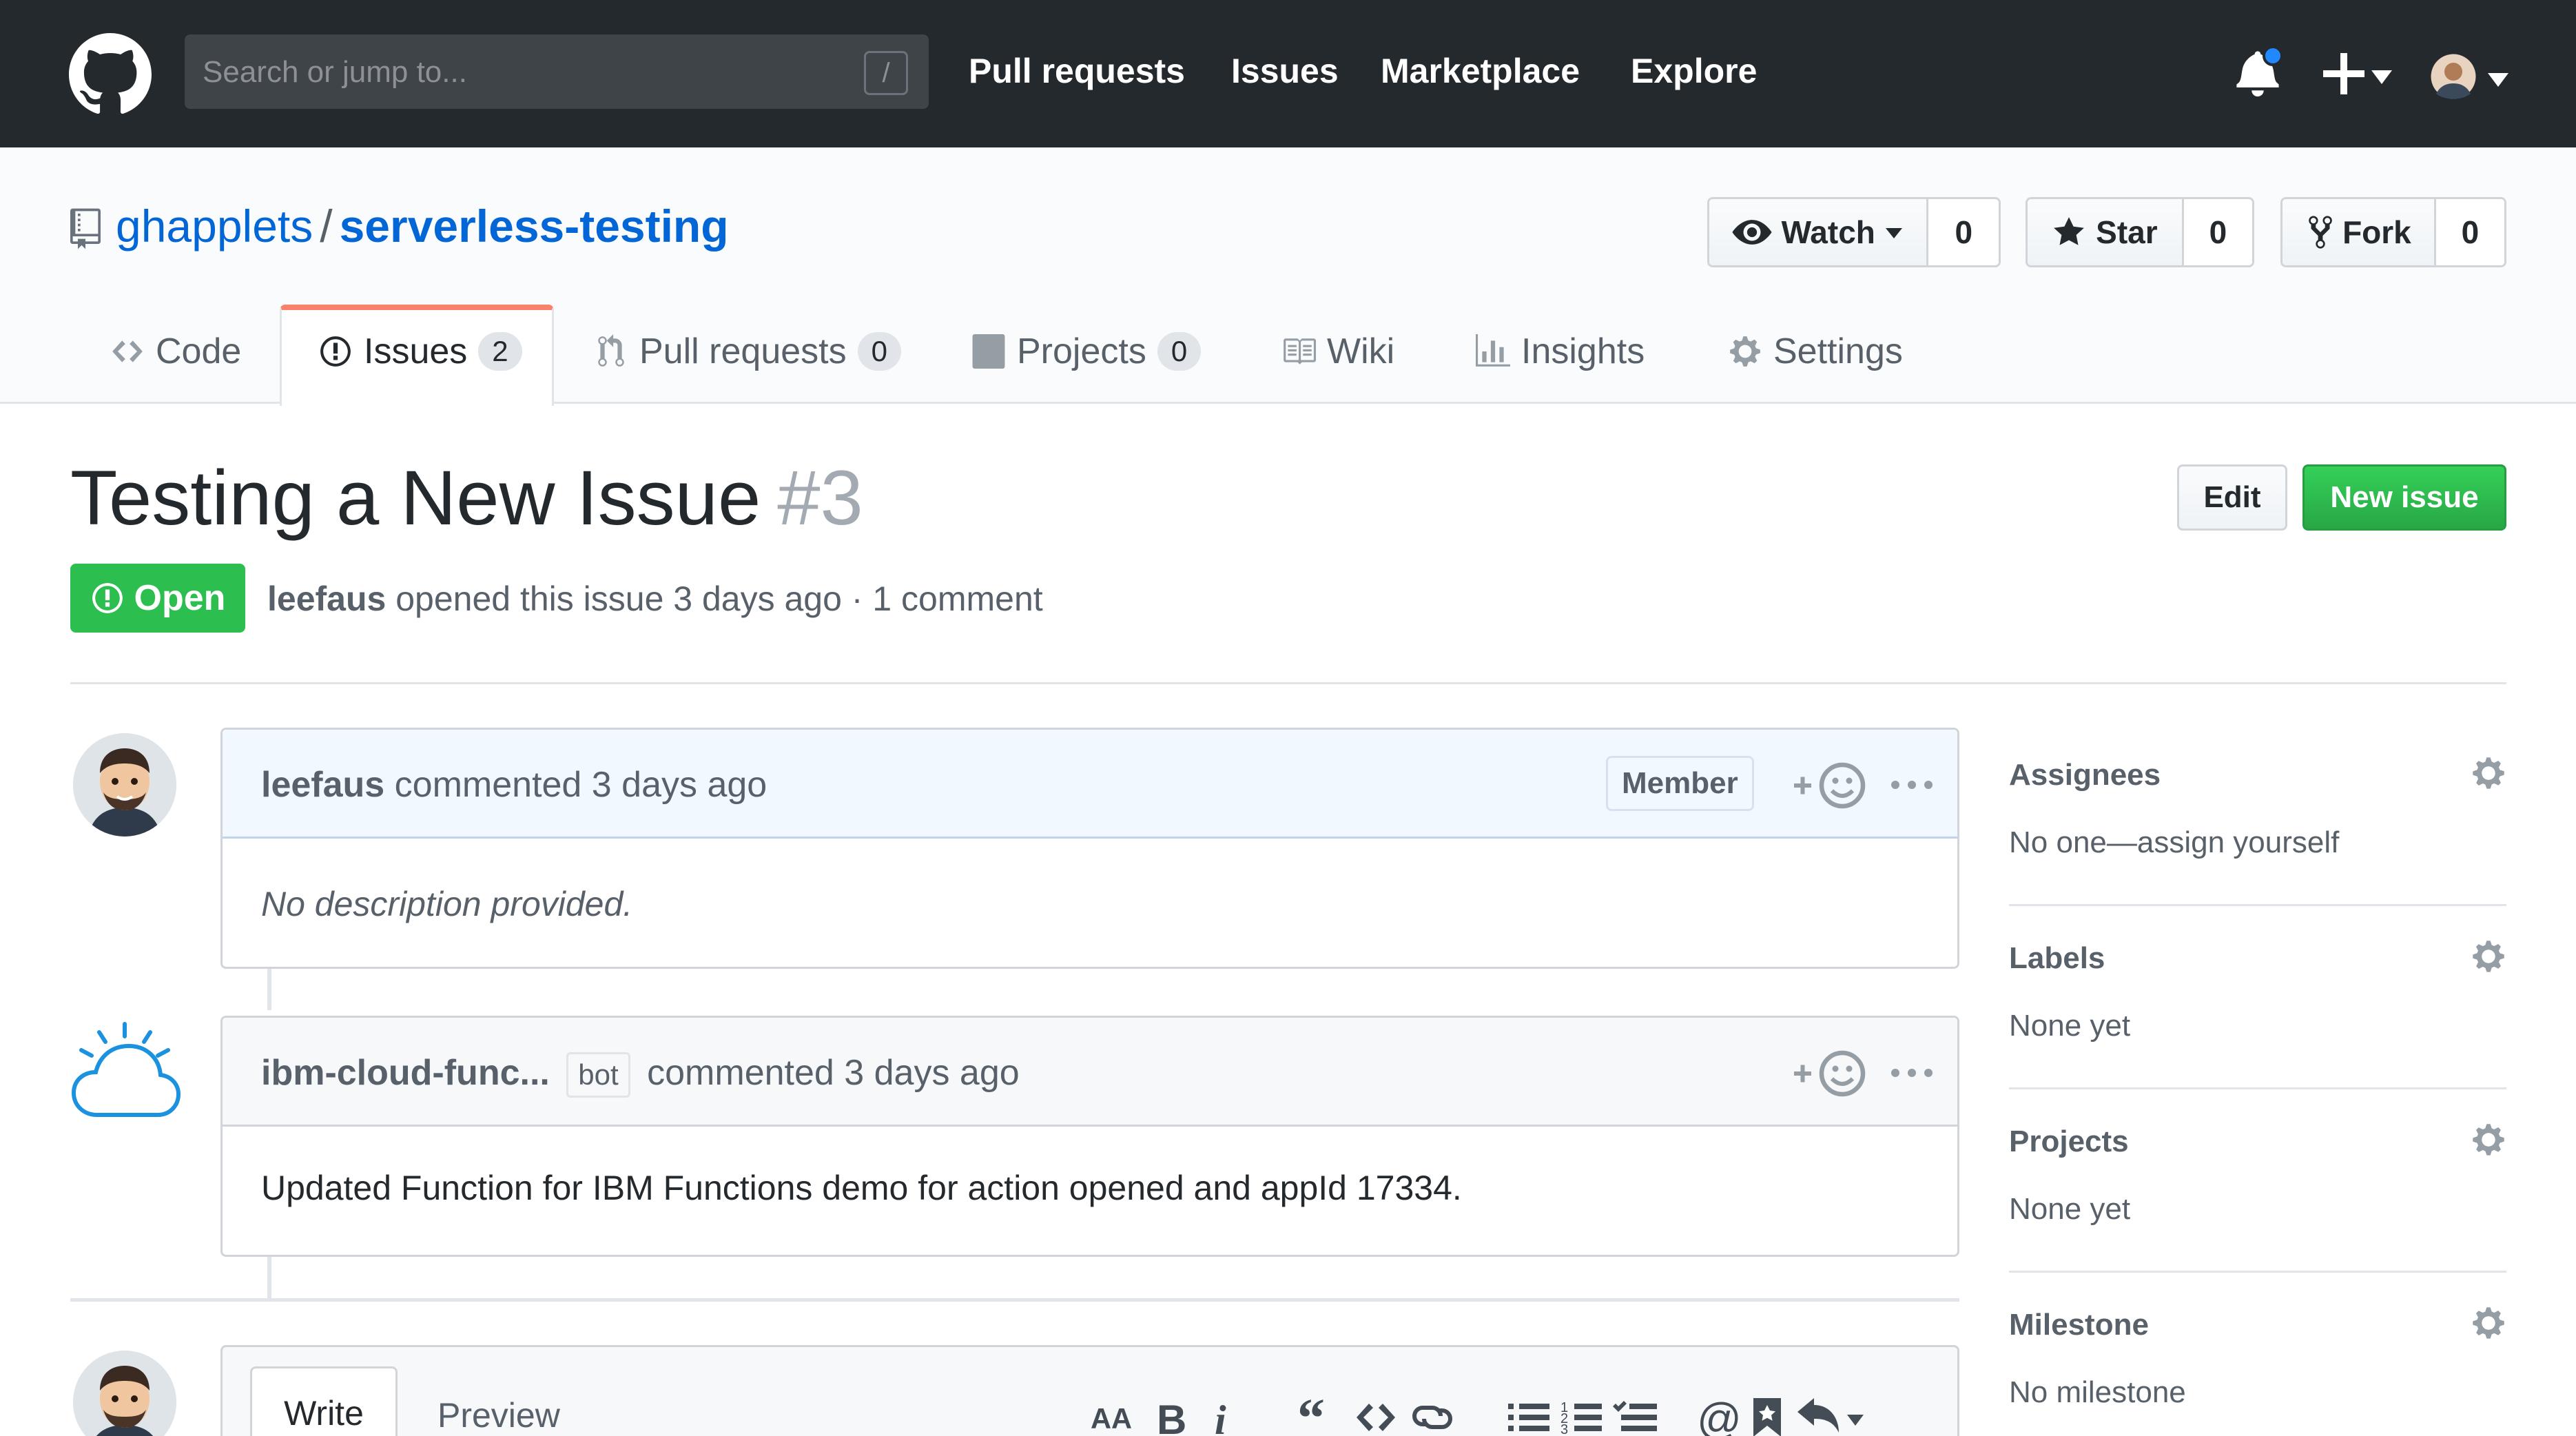  What do you see at coordinates (886, 73) in the screenshot?
I see `search-shortcut-hint: /` at bounding box center [886, 73].